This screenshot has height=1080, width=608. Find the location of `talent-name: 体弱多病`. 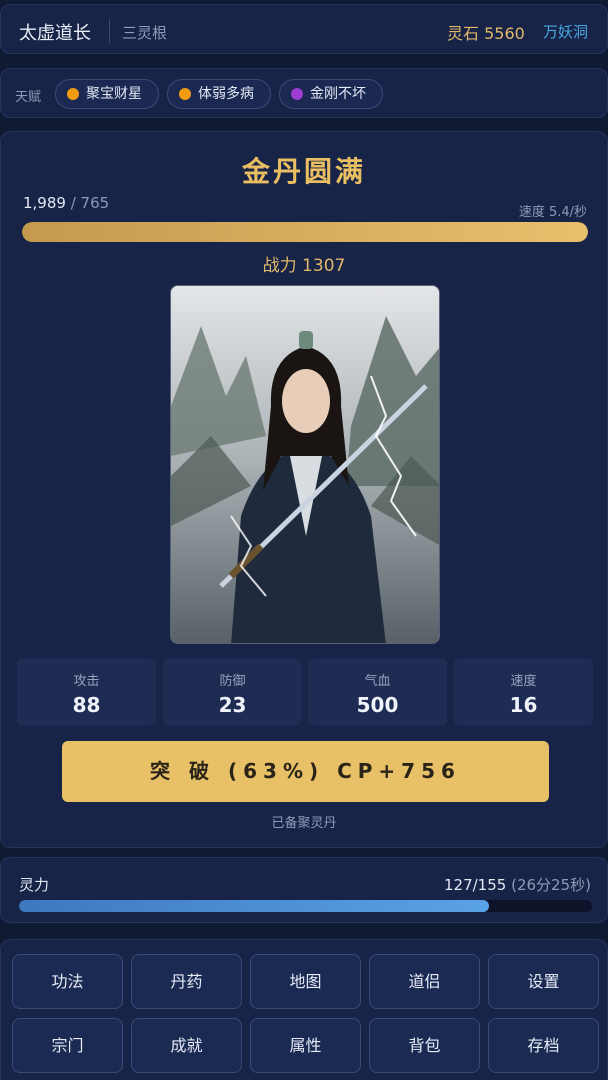

talent-name: 体弱多病 is located at coordinates (226, 94).